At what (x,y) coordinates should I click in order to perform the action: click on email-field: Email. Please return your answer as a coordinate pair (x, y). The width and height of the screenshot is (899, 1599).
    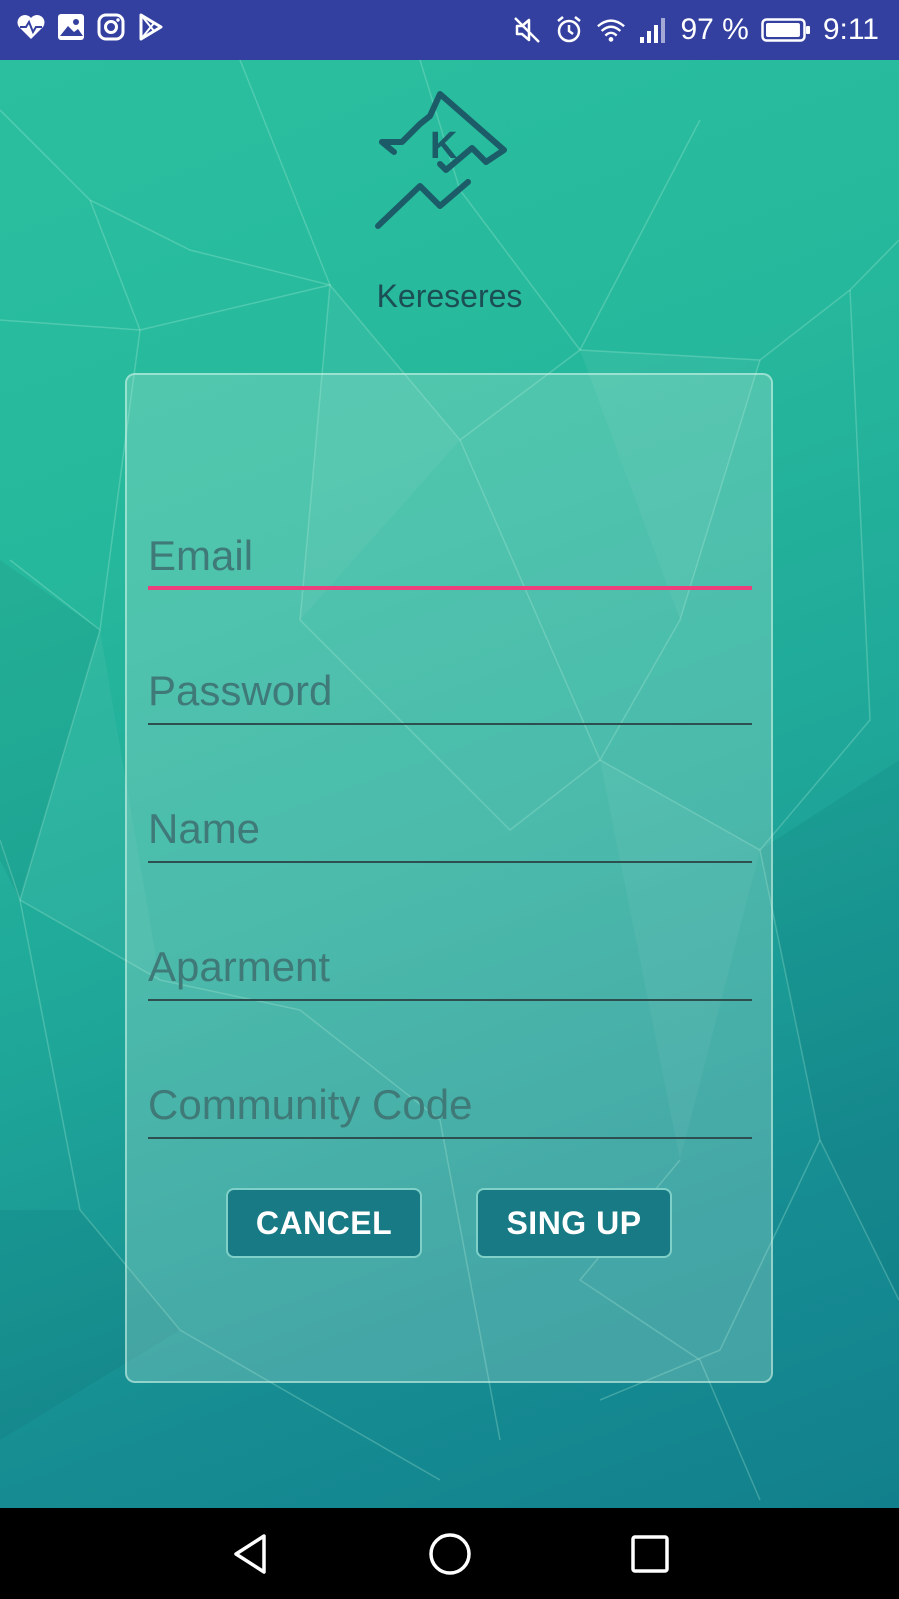
    Looking at the image, I should click on (450, 555).